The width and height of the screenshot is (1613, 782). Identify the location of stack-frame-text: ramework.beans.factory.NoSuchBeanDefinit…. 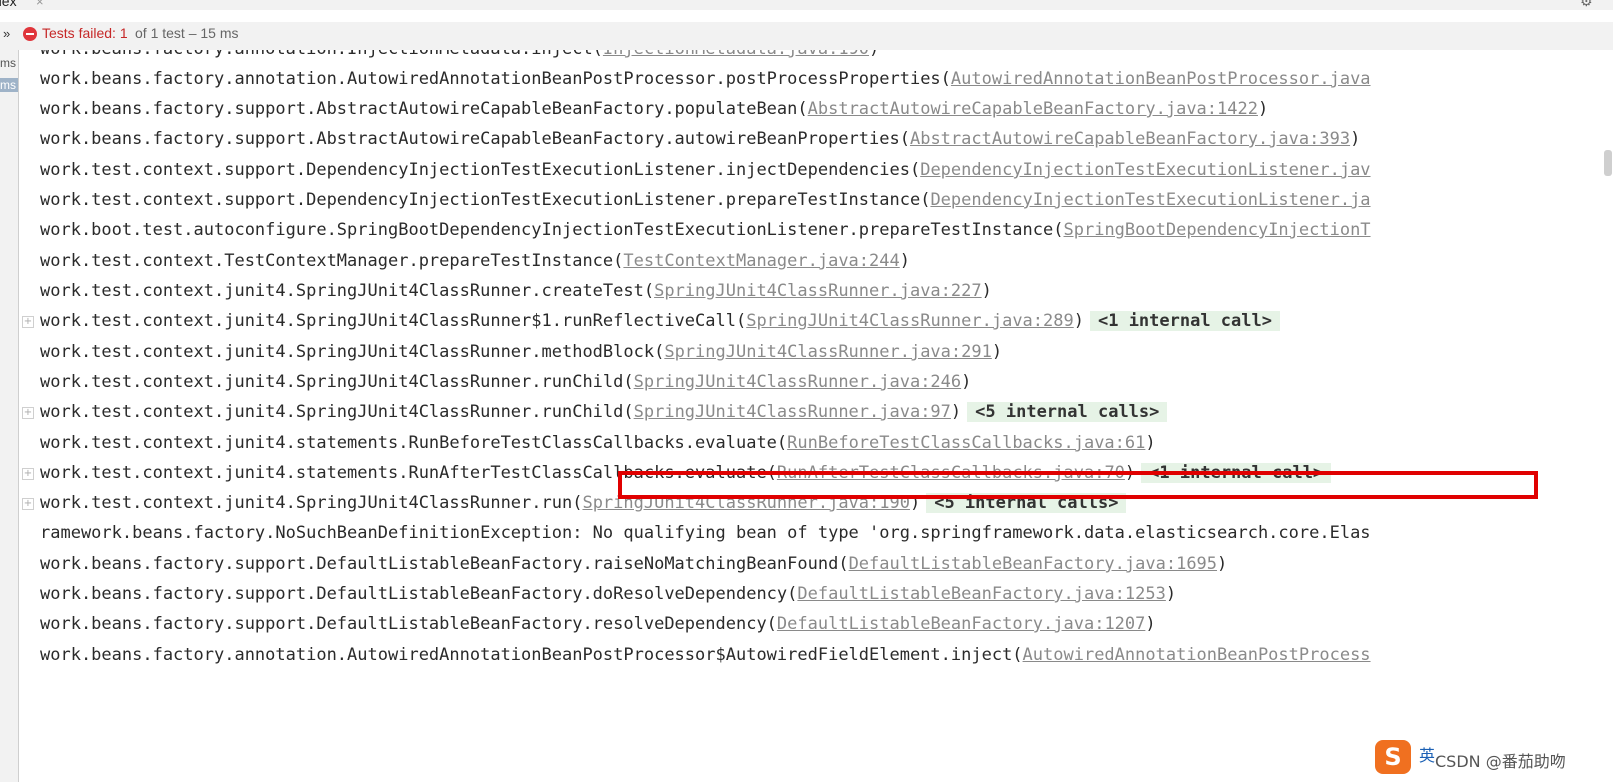
(705, 533).